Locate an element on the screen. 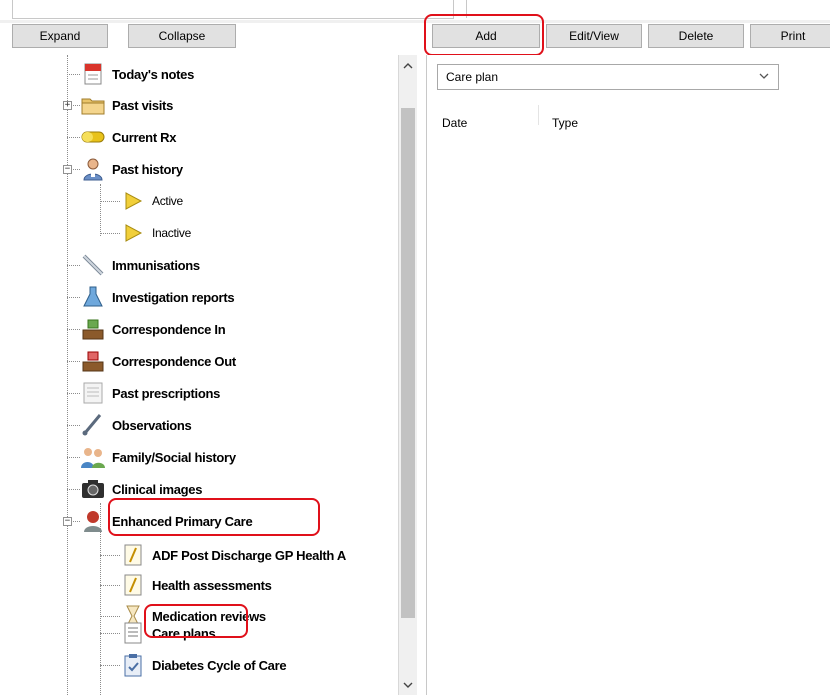 The image size is (830, 695). top-input-field is located at coordinates (233, 9).